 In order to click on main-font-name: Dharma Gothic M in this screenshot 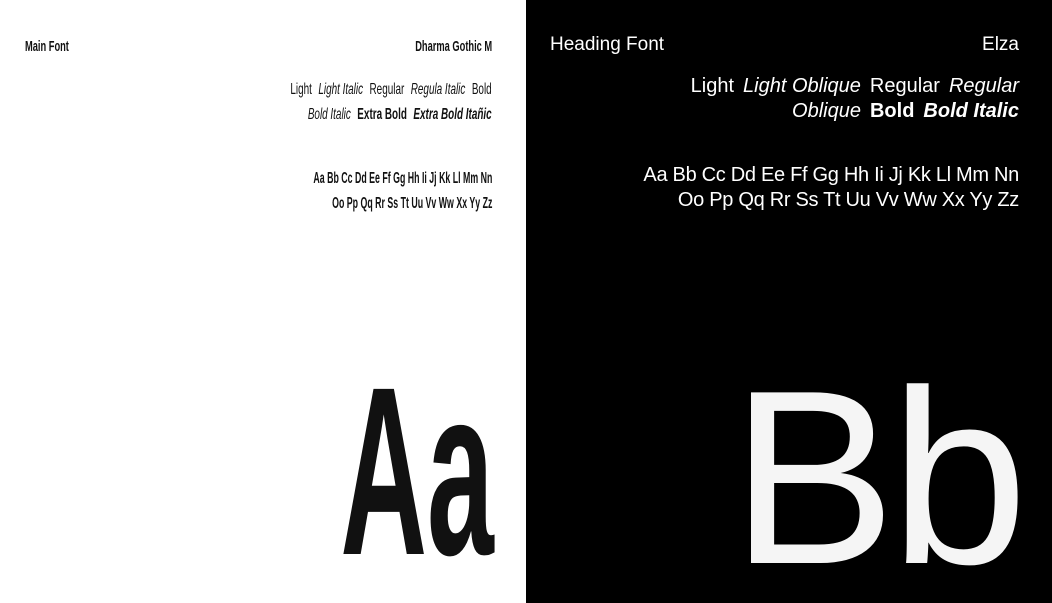, I will do `click(430, 46)`.